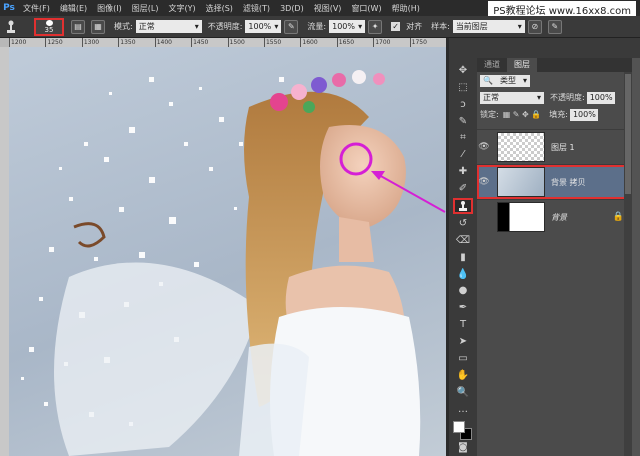 This screenshot has height=456, width=640. Describe the element at coordinates (463, 291) in the screenshot. I see `dodge-tool-icon: ●` at that location.